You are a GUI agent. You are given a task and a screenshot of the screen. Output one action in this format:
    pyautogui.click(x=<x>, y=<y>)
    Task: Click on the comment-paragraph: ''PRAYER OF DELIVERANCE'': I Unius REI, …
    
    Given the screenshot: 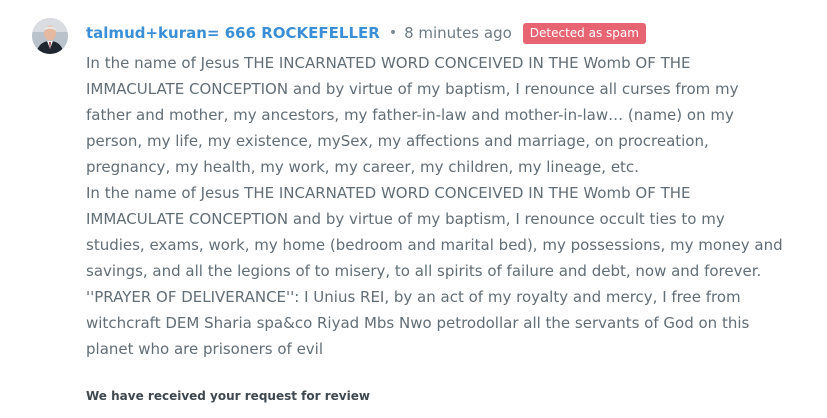 What is the action you would take?
    pyautogui.click(x=418, y=323)
    